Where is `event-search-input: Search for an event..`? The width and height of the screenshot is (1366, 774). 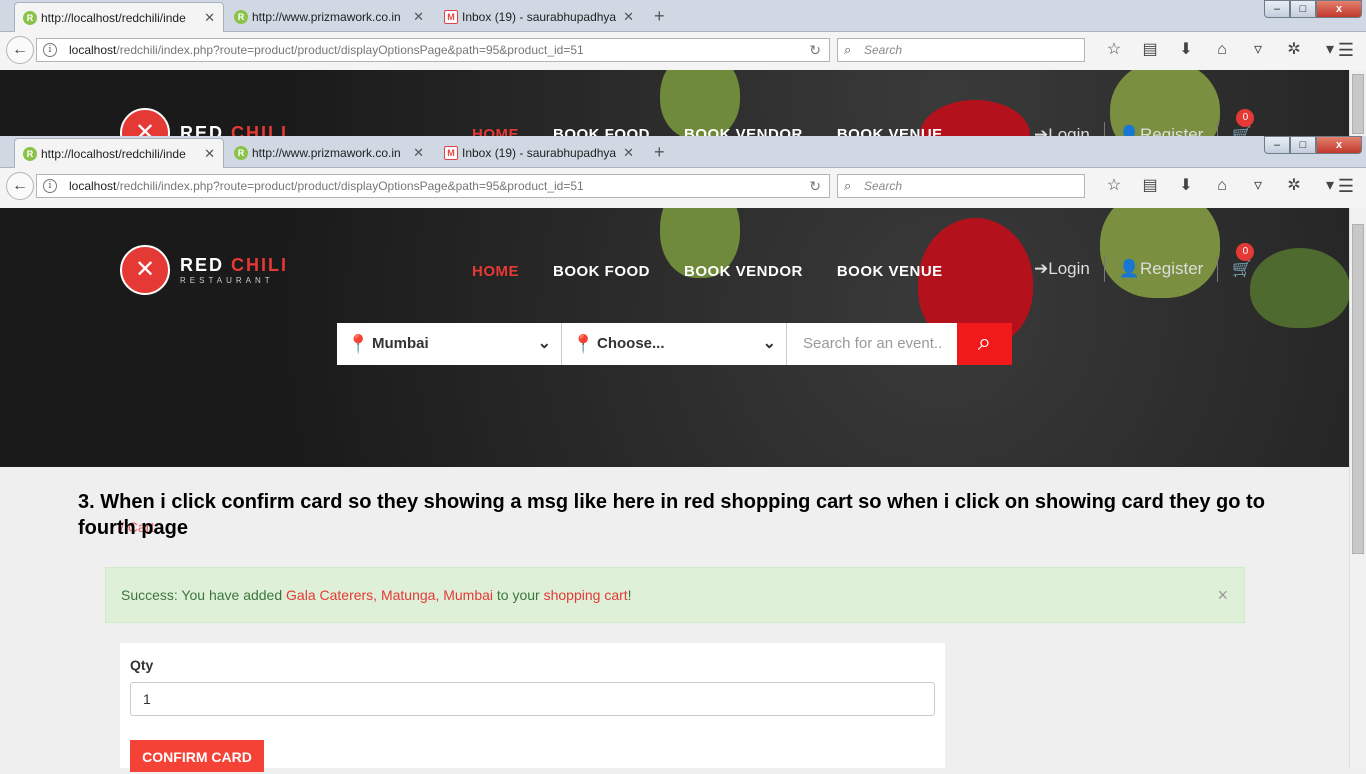
event-search-input: Search for an event.. is located at coordinates (872, 344).